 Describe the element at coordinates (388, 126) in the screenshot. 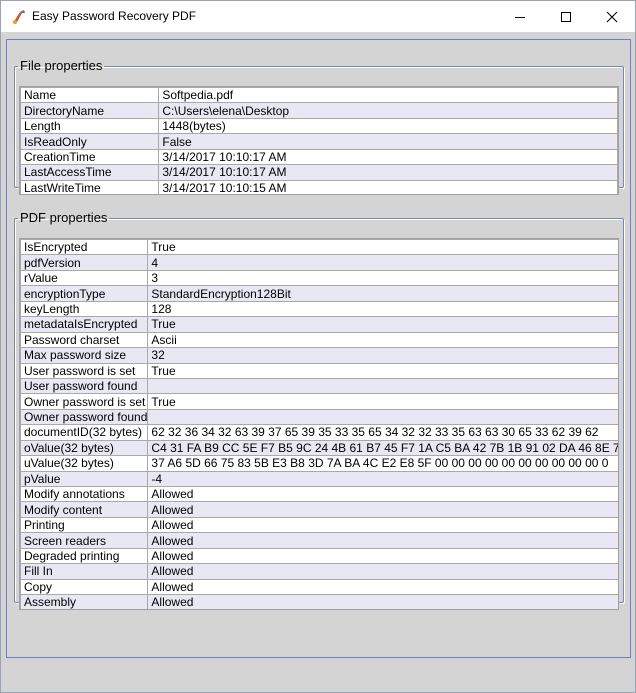

I see `property-value-cell: 1448(bytes)` at that location.